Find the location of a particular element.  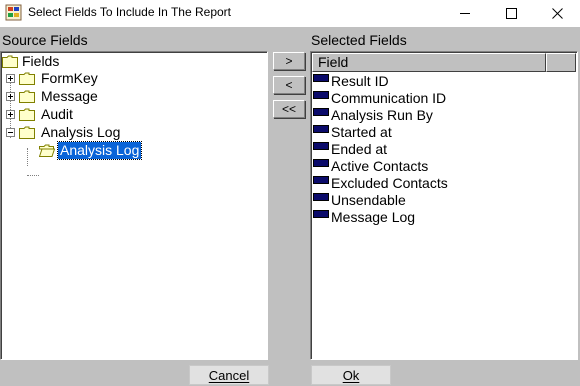

minimize-button is located at coordinates (465, 13).